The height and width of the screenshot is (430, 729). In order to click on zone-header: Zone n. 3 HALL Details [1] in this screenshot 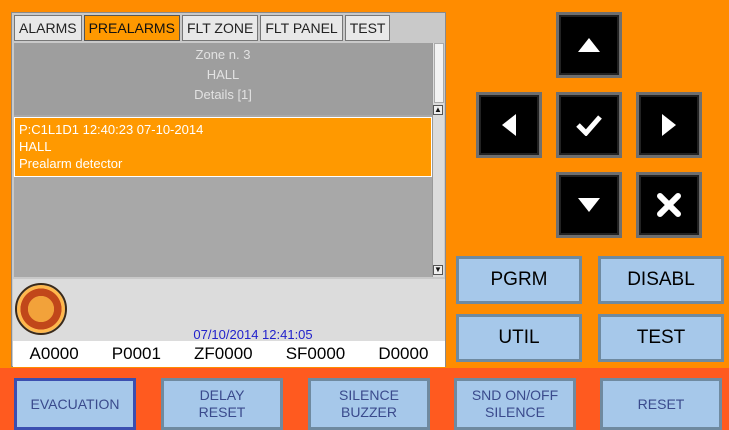, I will do `click(223, 79)`.